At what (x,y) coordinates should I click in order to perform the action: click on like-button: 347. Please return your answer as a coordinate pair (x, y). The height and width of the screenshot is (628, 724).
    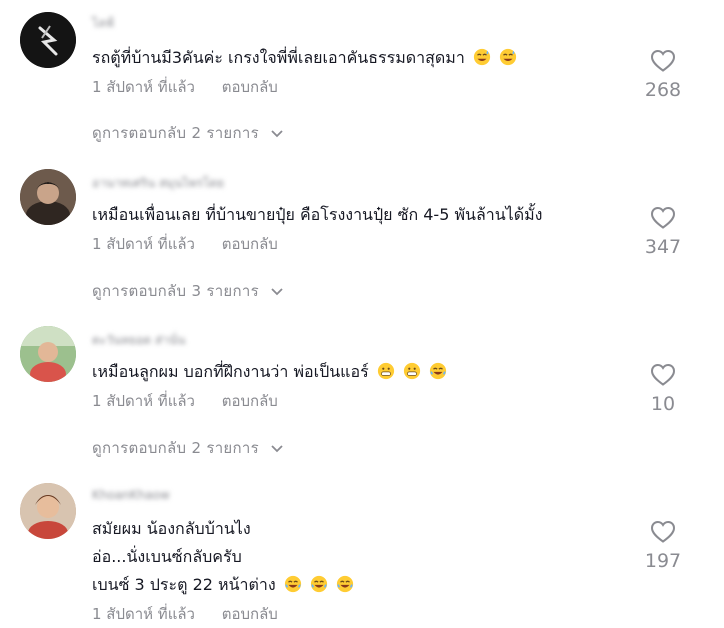
    Looking at the image, I should click on (663, 232).